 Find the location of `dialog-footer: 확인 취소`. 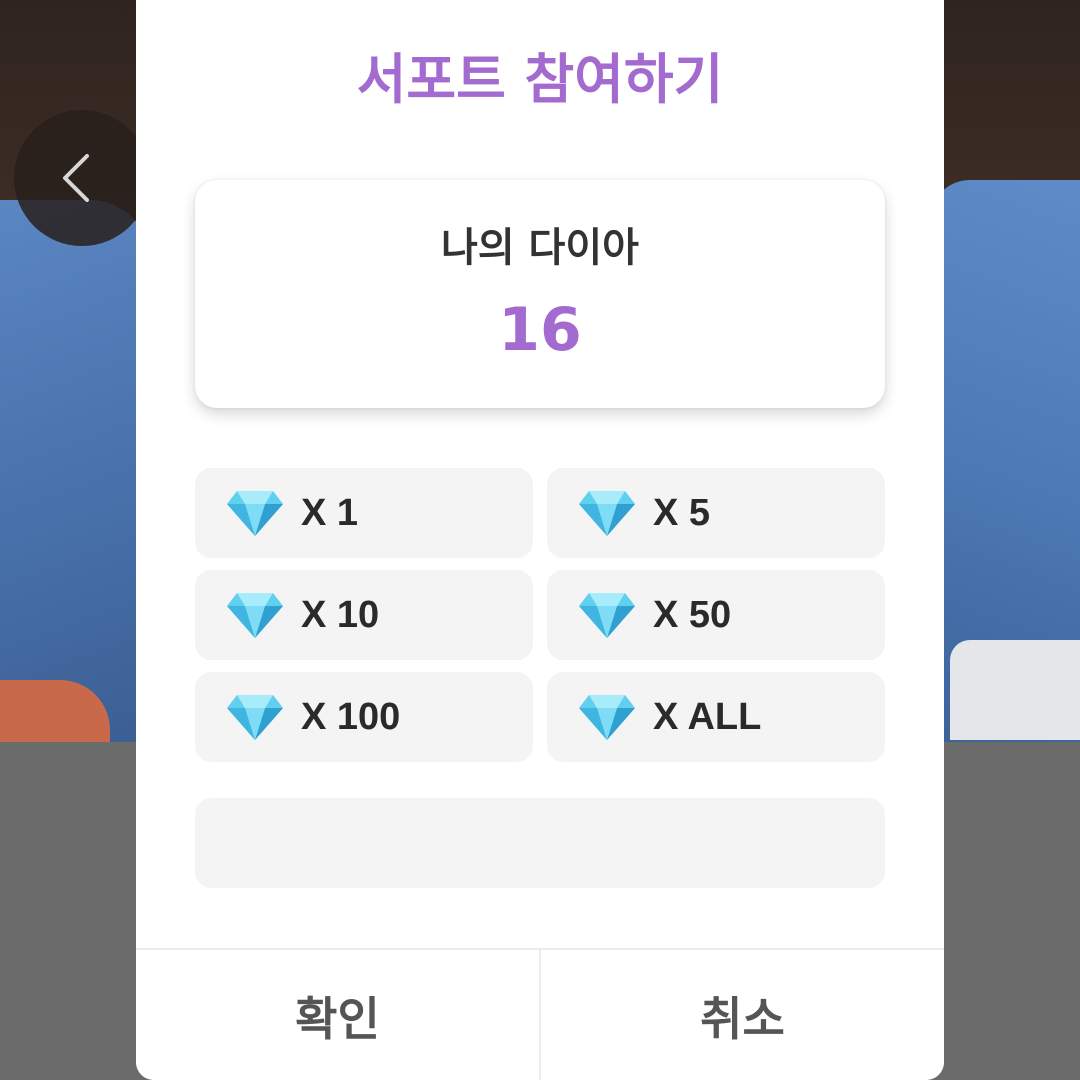

dialog-footer: 확인 취소 is located at coordinates (540, 1014).